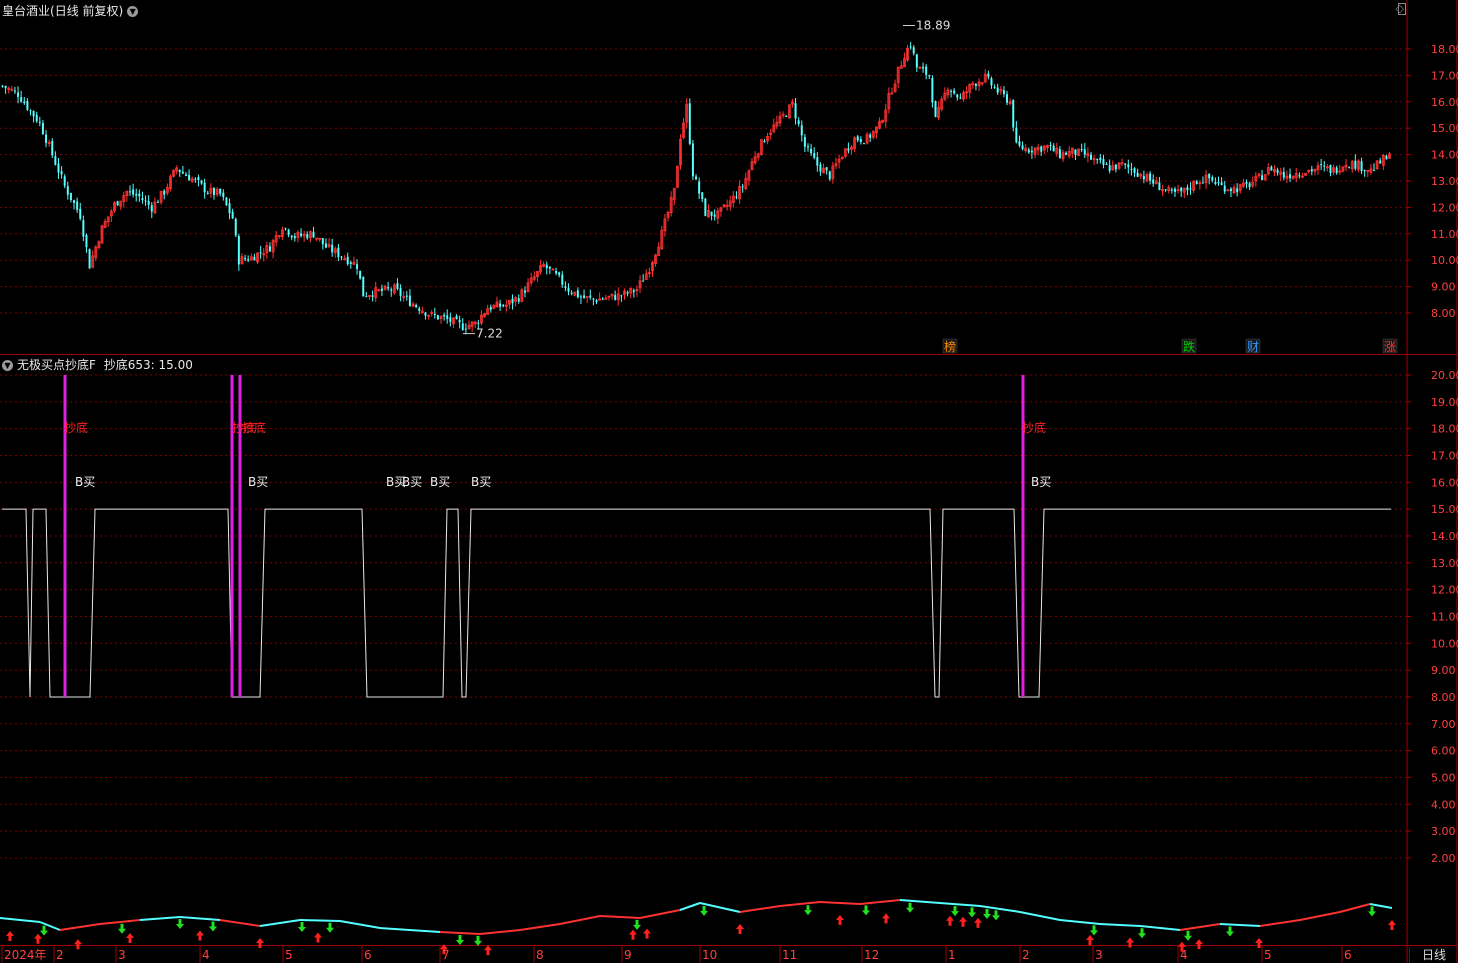  What do you see at coordinates (1444, 75) in the screenshot?
I see `price-tick-label: 17.00` at bounding box center [1444, 75].